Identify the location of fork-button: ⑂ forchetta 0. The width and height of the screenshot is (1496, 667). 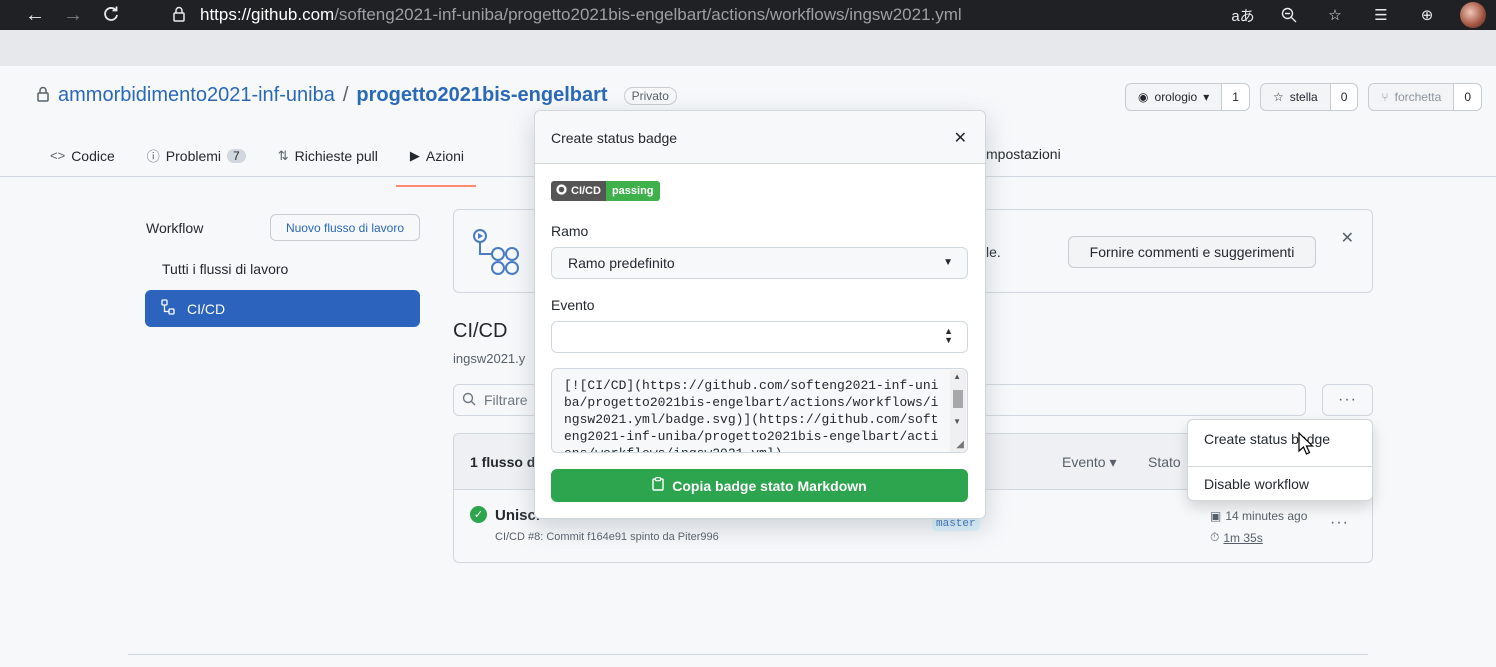
(1425, 97).